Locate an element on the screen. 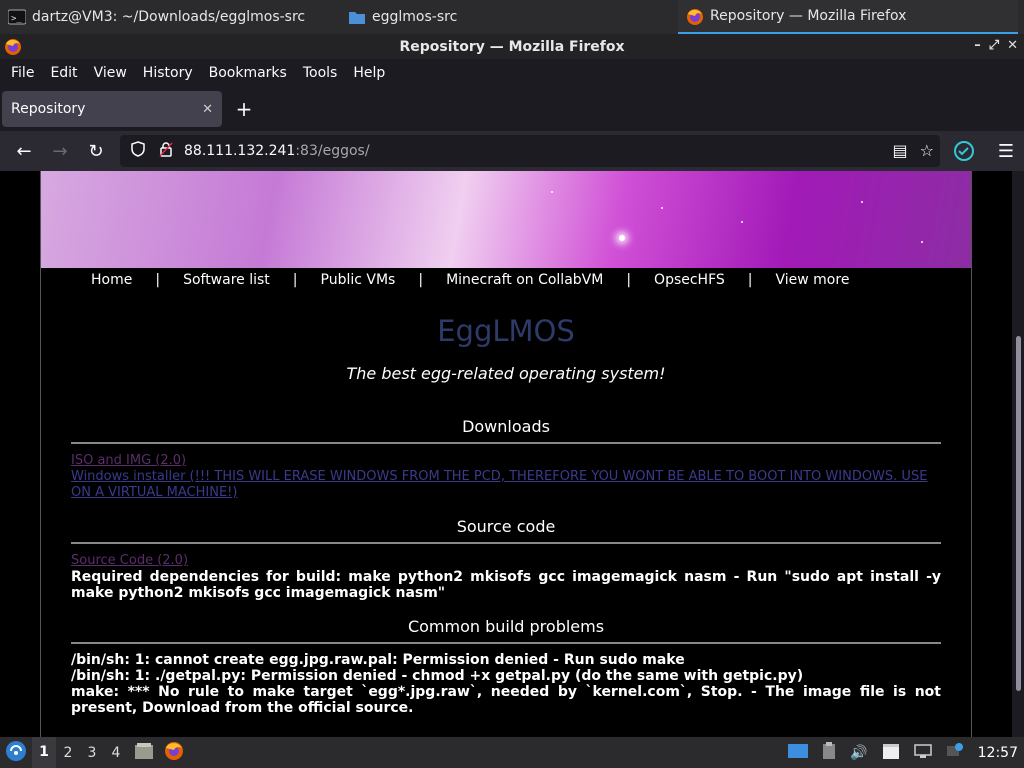 Image resolution: width=1024 pixels, height=768 pixels. nav-public-vms: Public VMs is located at coordinates (358, 280).